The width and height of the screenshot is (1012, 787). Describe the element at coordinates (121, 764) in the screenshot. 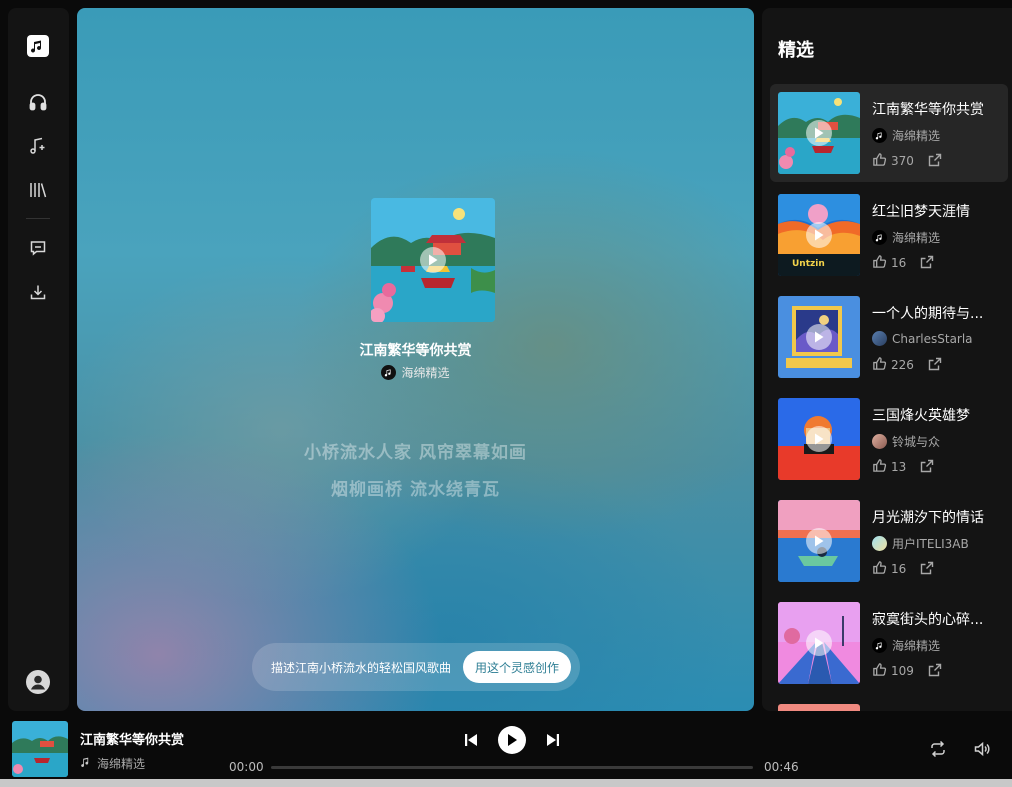

I see `player-artist-name: 海绵精选` at that location.